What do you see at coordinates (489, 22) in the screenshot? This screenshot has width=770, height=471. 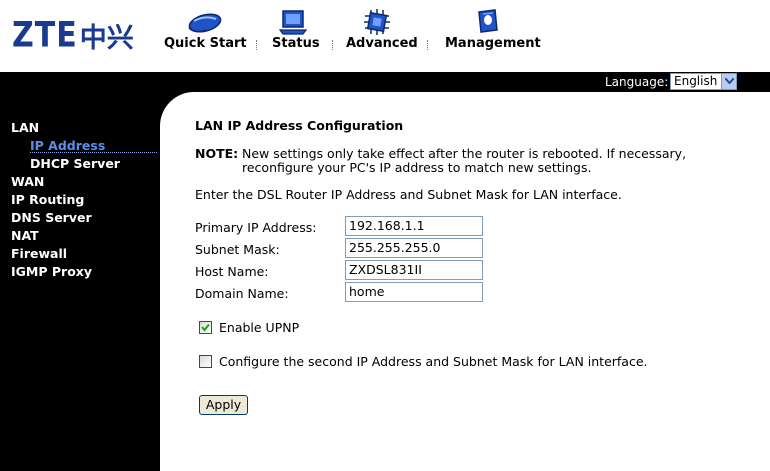 I see `document-icon` at bounding box center [489, 22].